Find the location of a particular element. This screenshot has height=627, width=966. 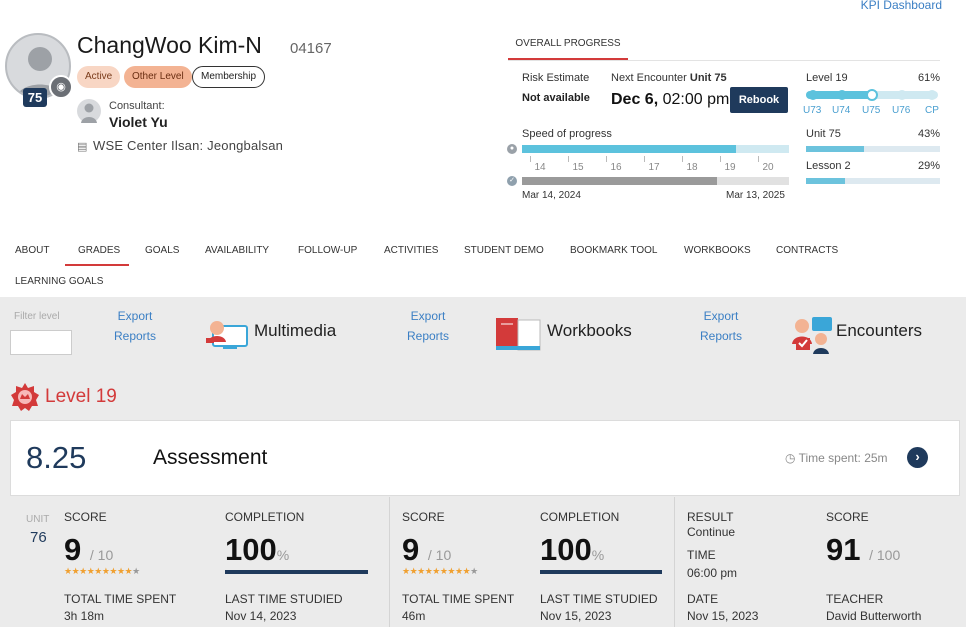

next-encounter-time: 02:00 pm is located at coordinates (696, 99).